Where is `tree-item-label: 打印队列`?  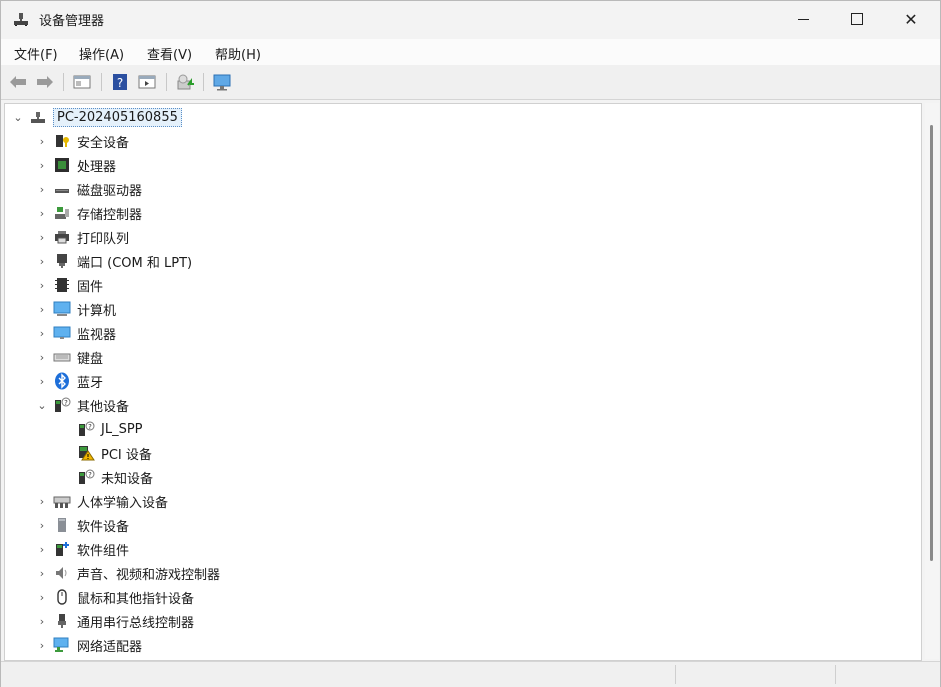 tree-item-label: 打印队列 is located at coordinates (103, 239).